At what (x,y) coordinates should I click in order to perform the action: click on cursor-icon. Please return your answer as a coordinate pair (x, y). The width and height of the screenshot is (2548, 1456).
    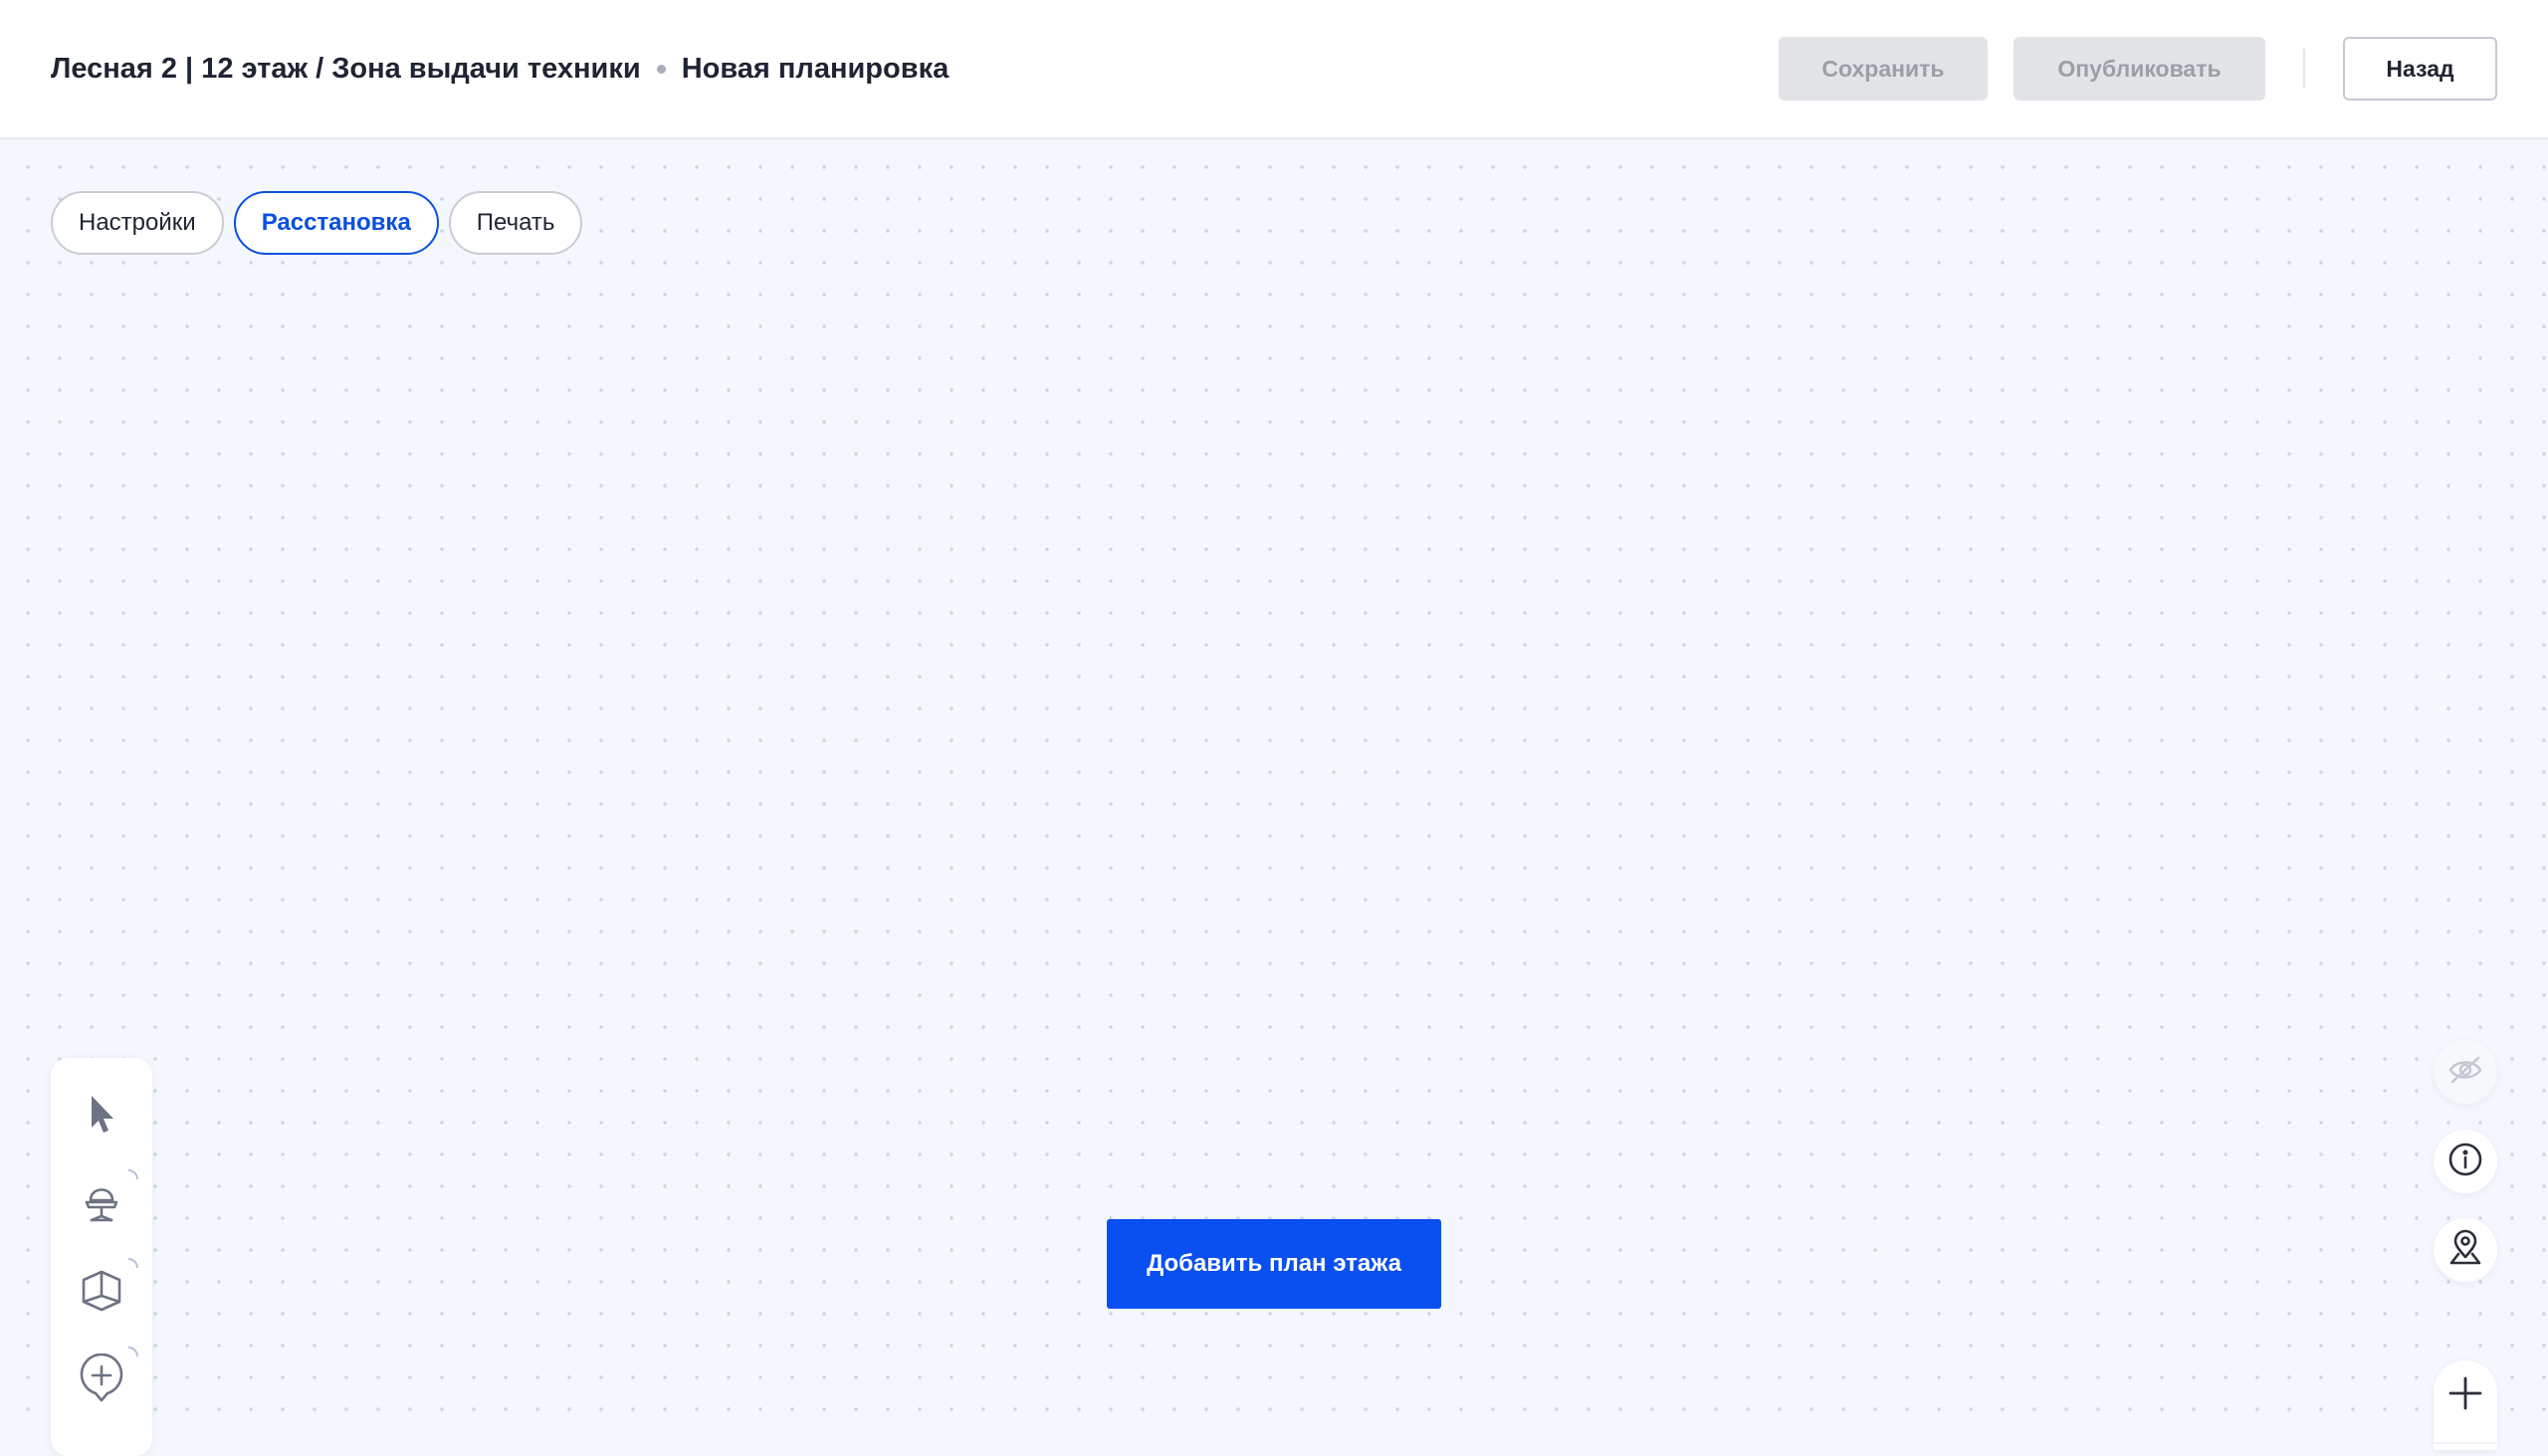
    Looking at the image, I should click on (101, 1116).